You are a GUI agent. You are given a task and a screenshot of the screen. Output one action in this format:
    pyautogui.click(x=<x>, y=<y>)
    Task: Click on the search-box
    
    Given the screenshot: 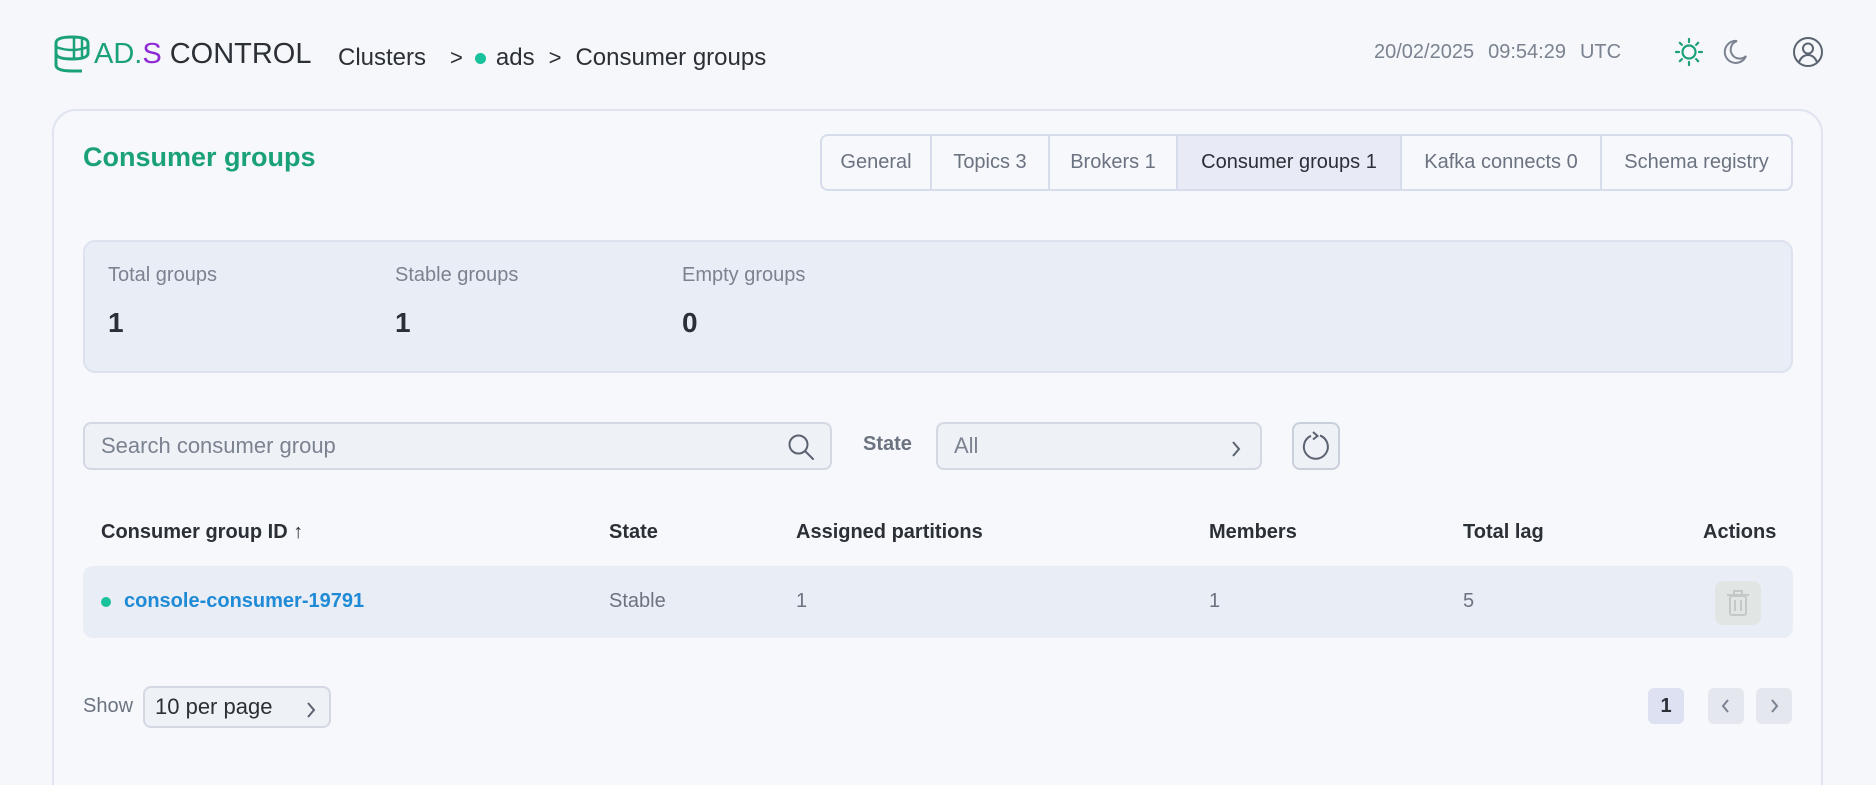 What is the action you would take?
    pyautogui.click(x=457, y=446)
    